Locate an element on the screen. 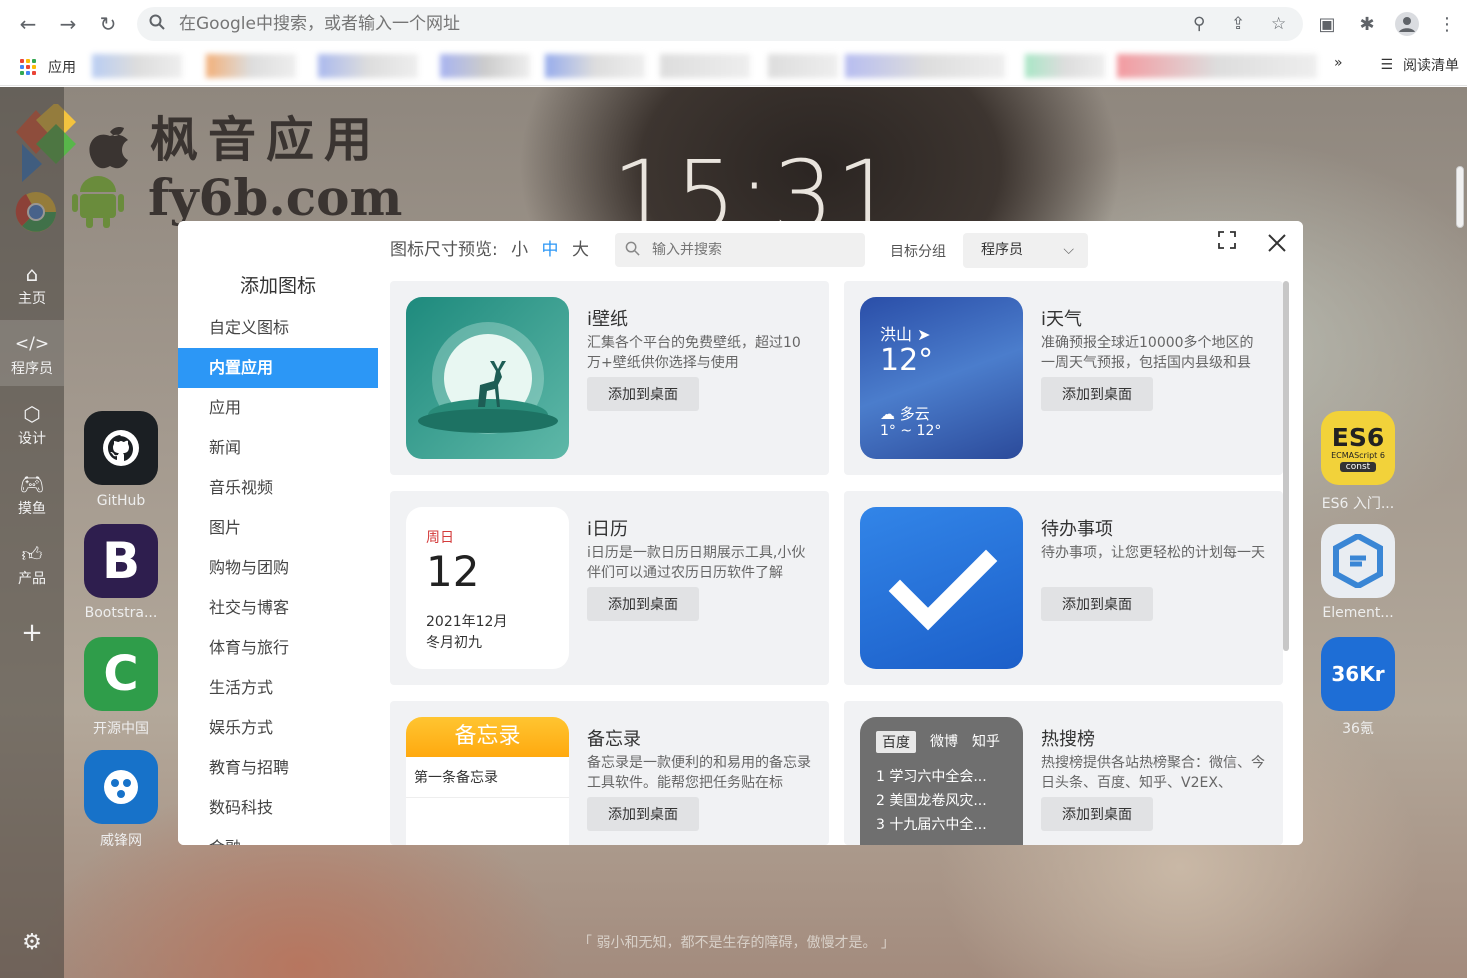 This screenshot has width=1467, height=978. app-search is located at coordinates (740, 250).